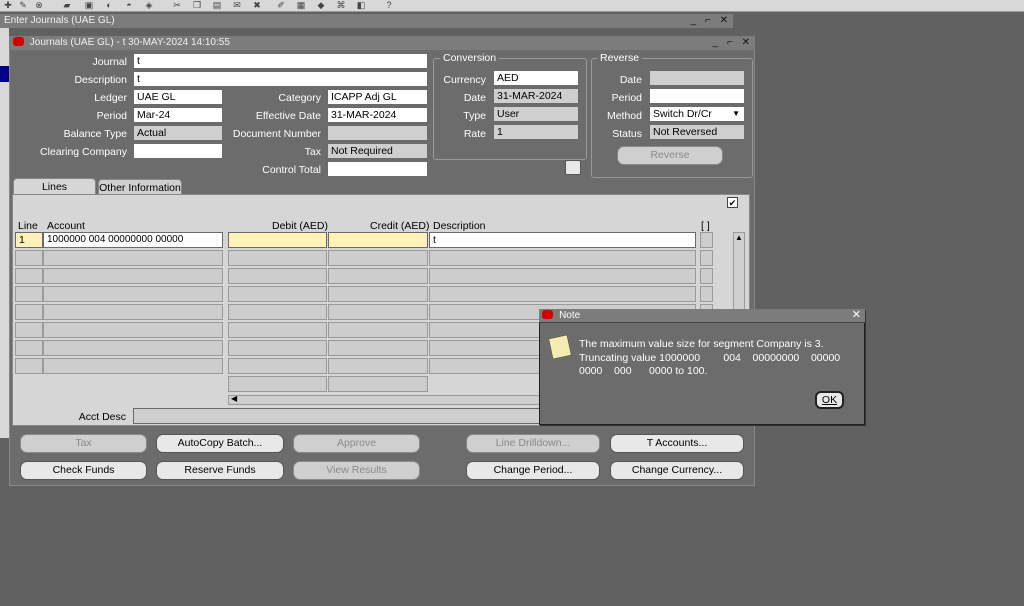  I want to click on acct-desc-field, so click(336, 416).